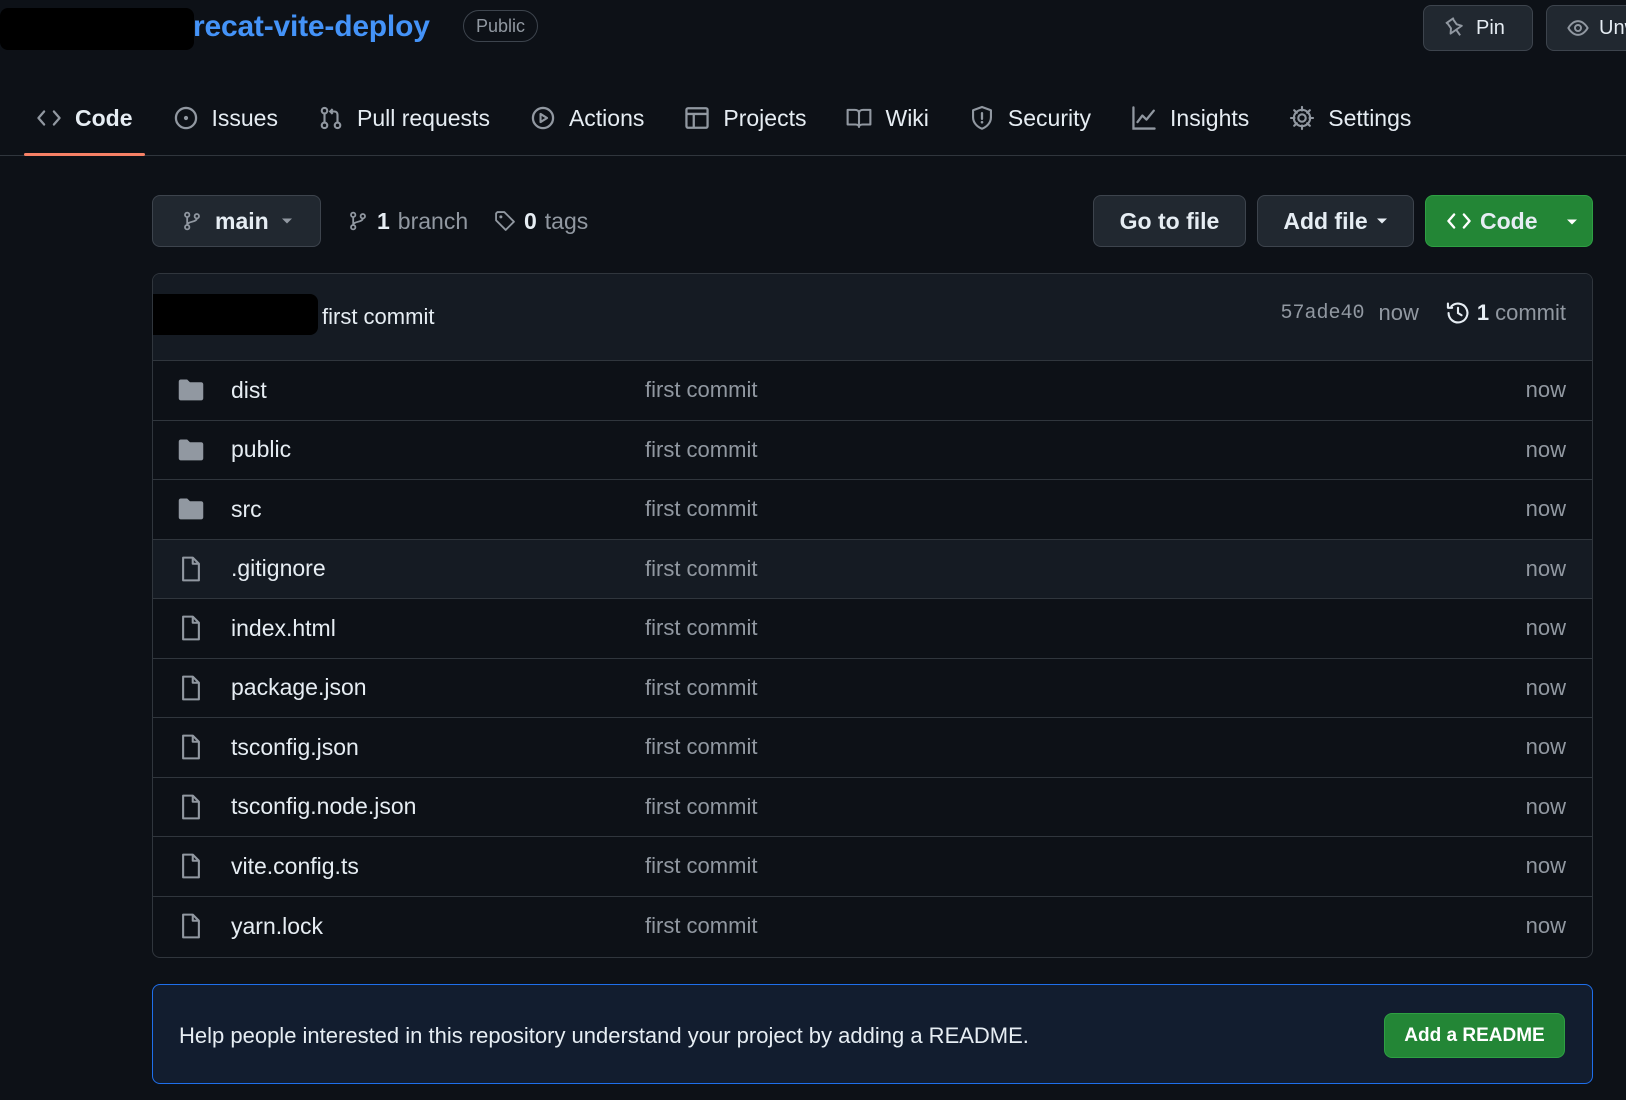 Image resolution: width=1626 pixels, height=1100 pixels. I want to click on watch-button: Unwatch, so click(1586, 28).